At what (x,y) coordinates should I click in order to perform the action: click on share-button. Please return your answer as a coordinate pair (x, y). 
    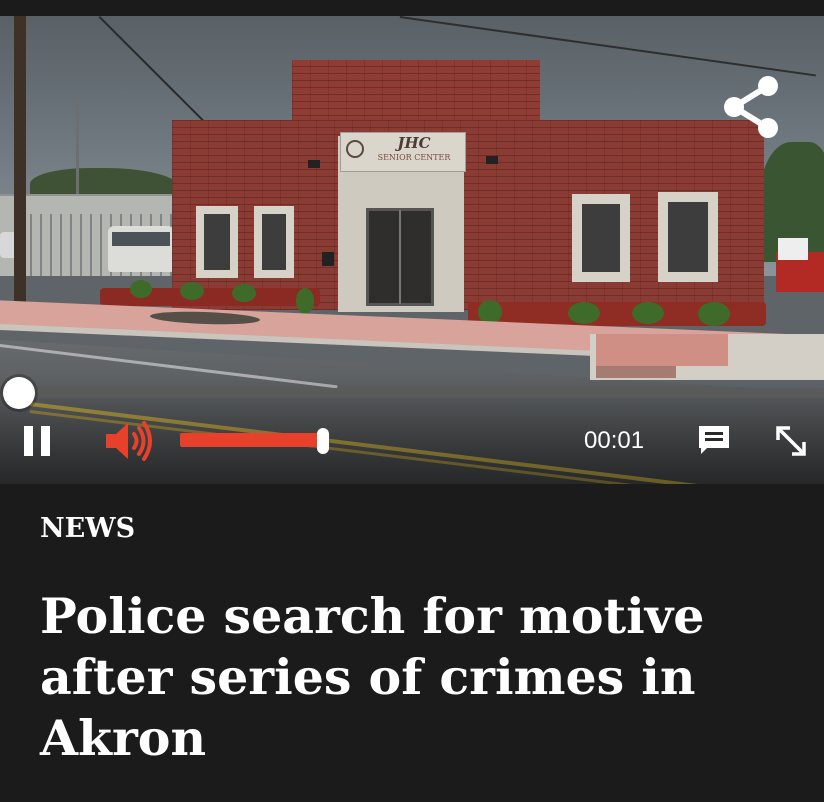
    Looking at the image, I should click on (751, 107).